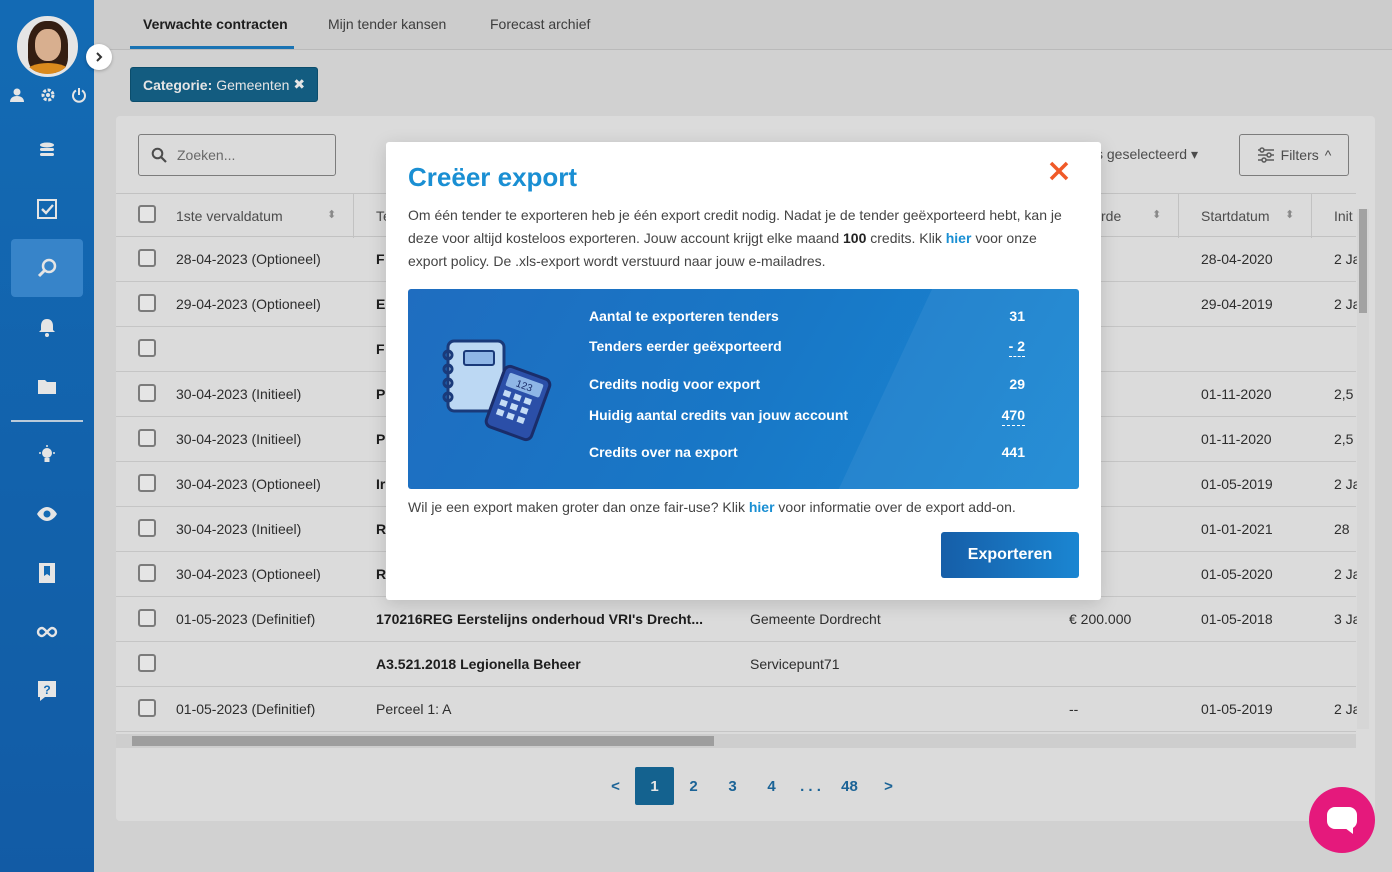 The image size is (1392, 872). I want to click on summary-label: Aantal te exporteren tenders, so click(684, 316).